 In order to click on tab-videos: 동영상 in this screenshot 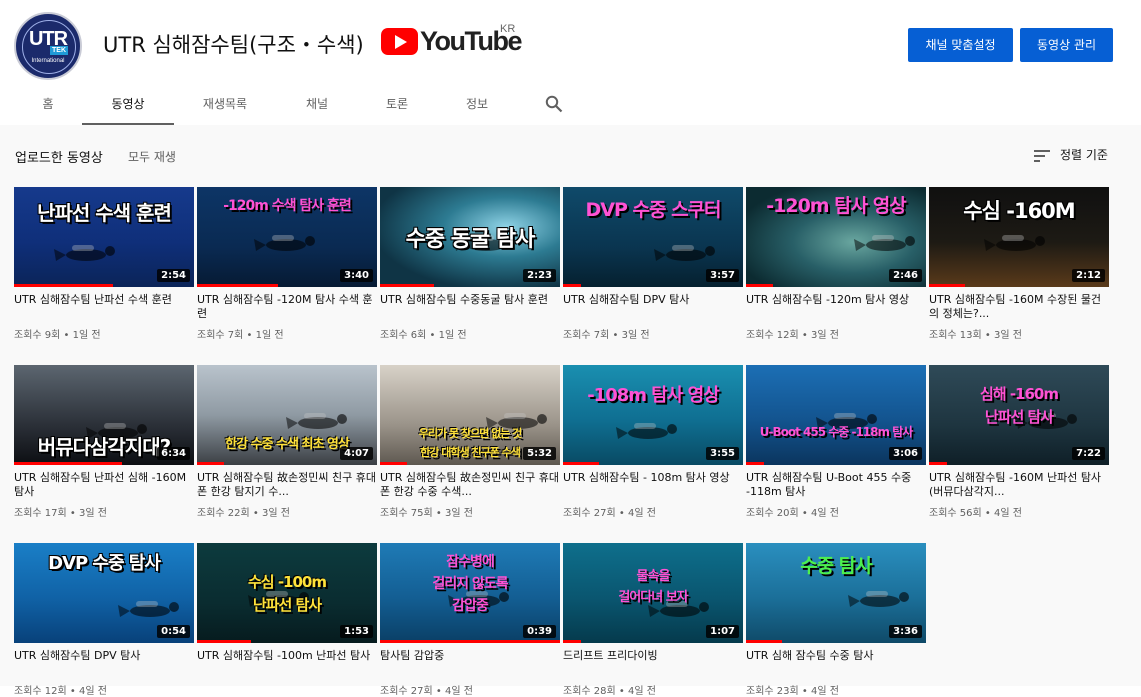, I will do `click(128, 106)`.